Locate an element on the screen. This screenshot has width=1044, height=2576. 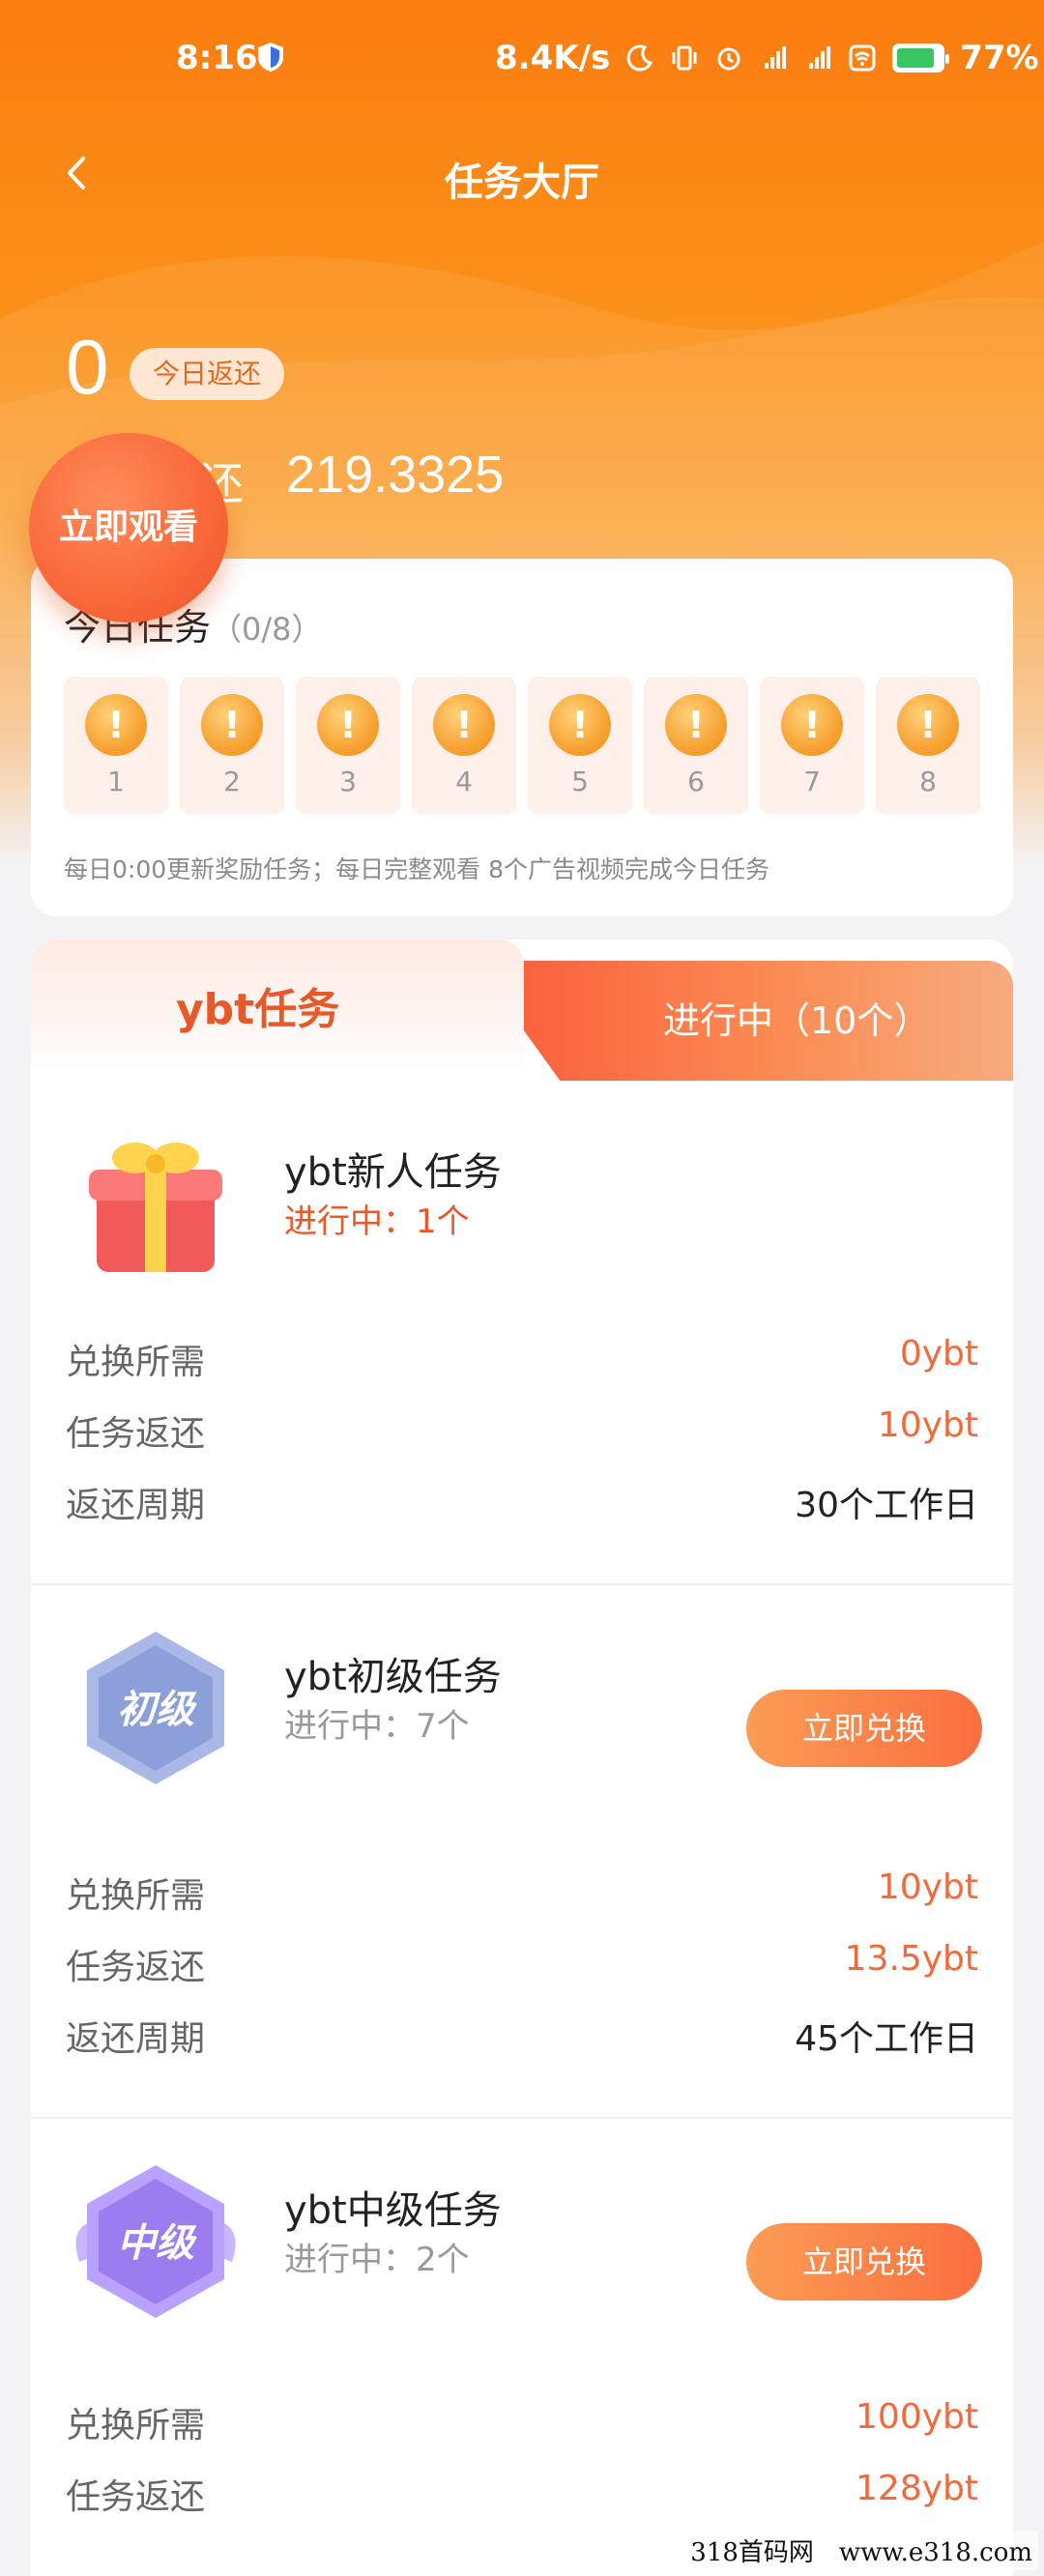
daily-task-slot: ! 4 is located at coordinates (464, 745).